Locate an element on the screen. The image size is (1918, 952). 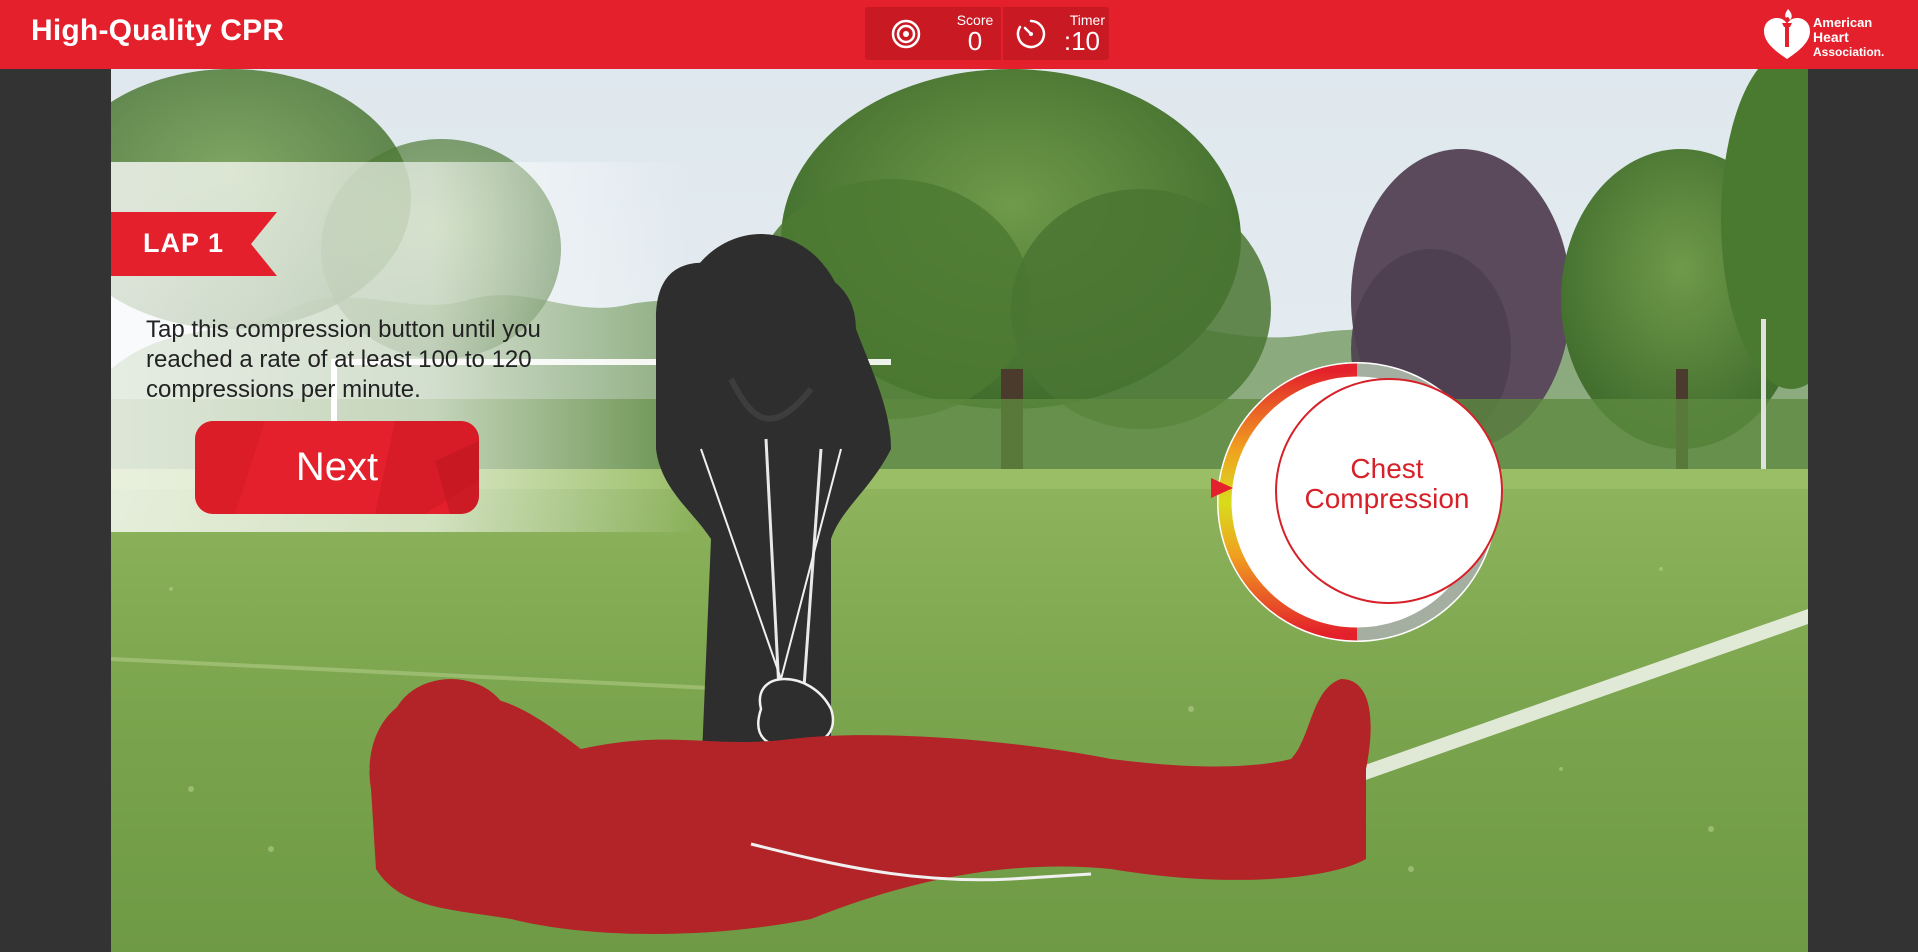
hud-divider is located at coordinates (1002, 33).